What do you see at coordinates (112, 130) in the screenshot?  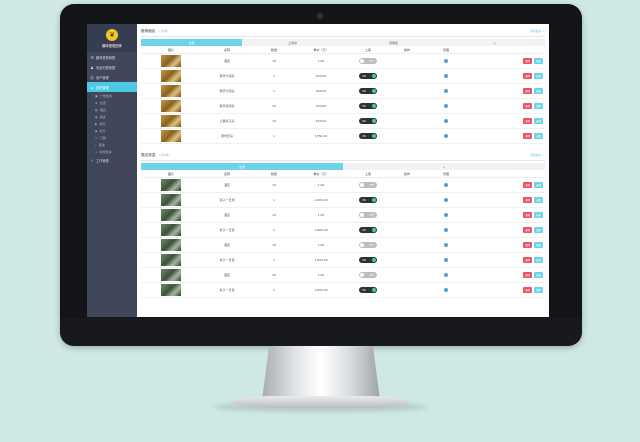 I see `sidebar-item: ◆ 出行` at bounding box center [112, 130].